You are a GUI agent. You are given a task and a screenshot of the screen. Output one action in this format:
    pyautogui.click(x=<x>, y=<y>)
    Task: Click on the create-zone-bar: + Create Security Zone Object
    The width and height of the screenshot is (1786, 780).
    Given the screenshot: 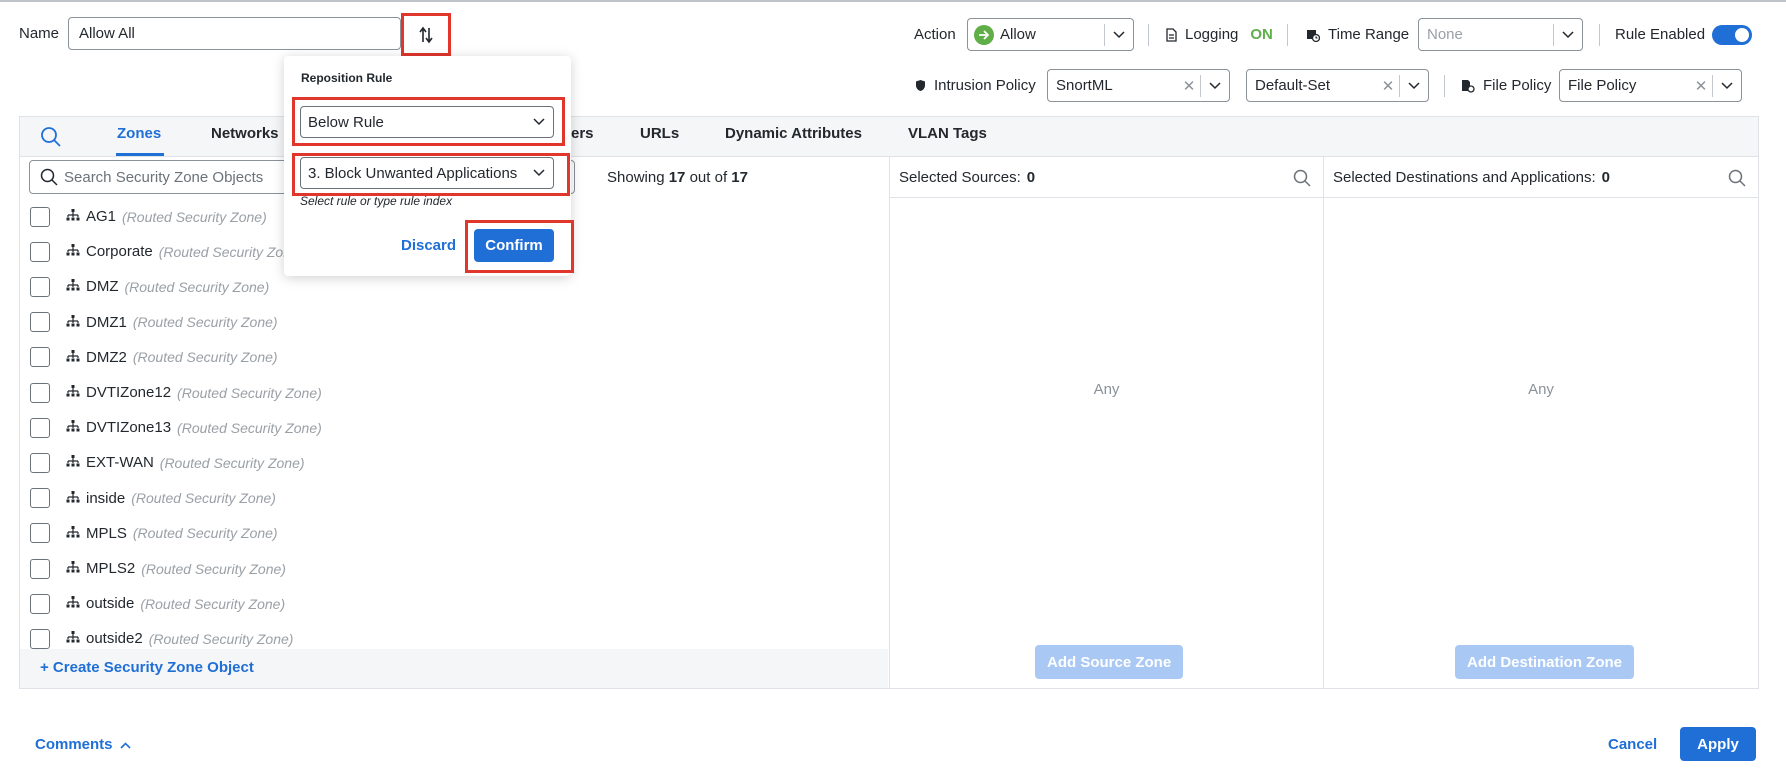 What is the action you would take?
    pyautogui.click(x=454, y=668)
    